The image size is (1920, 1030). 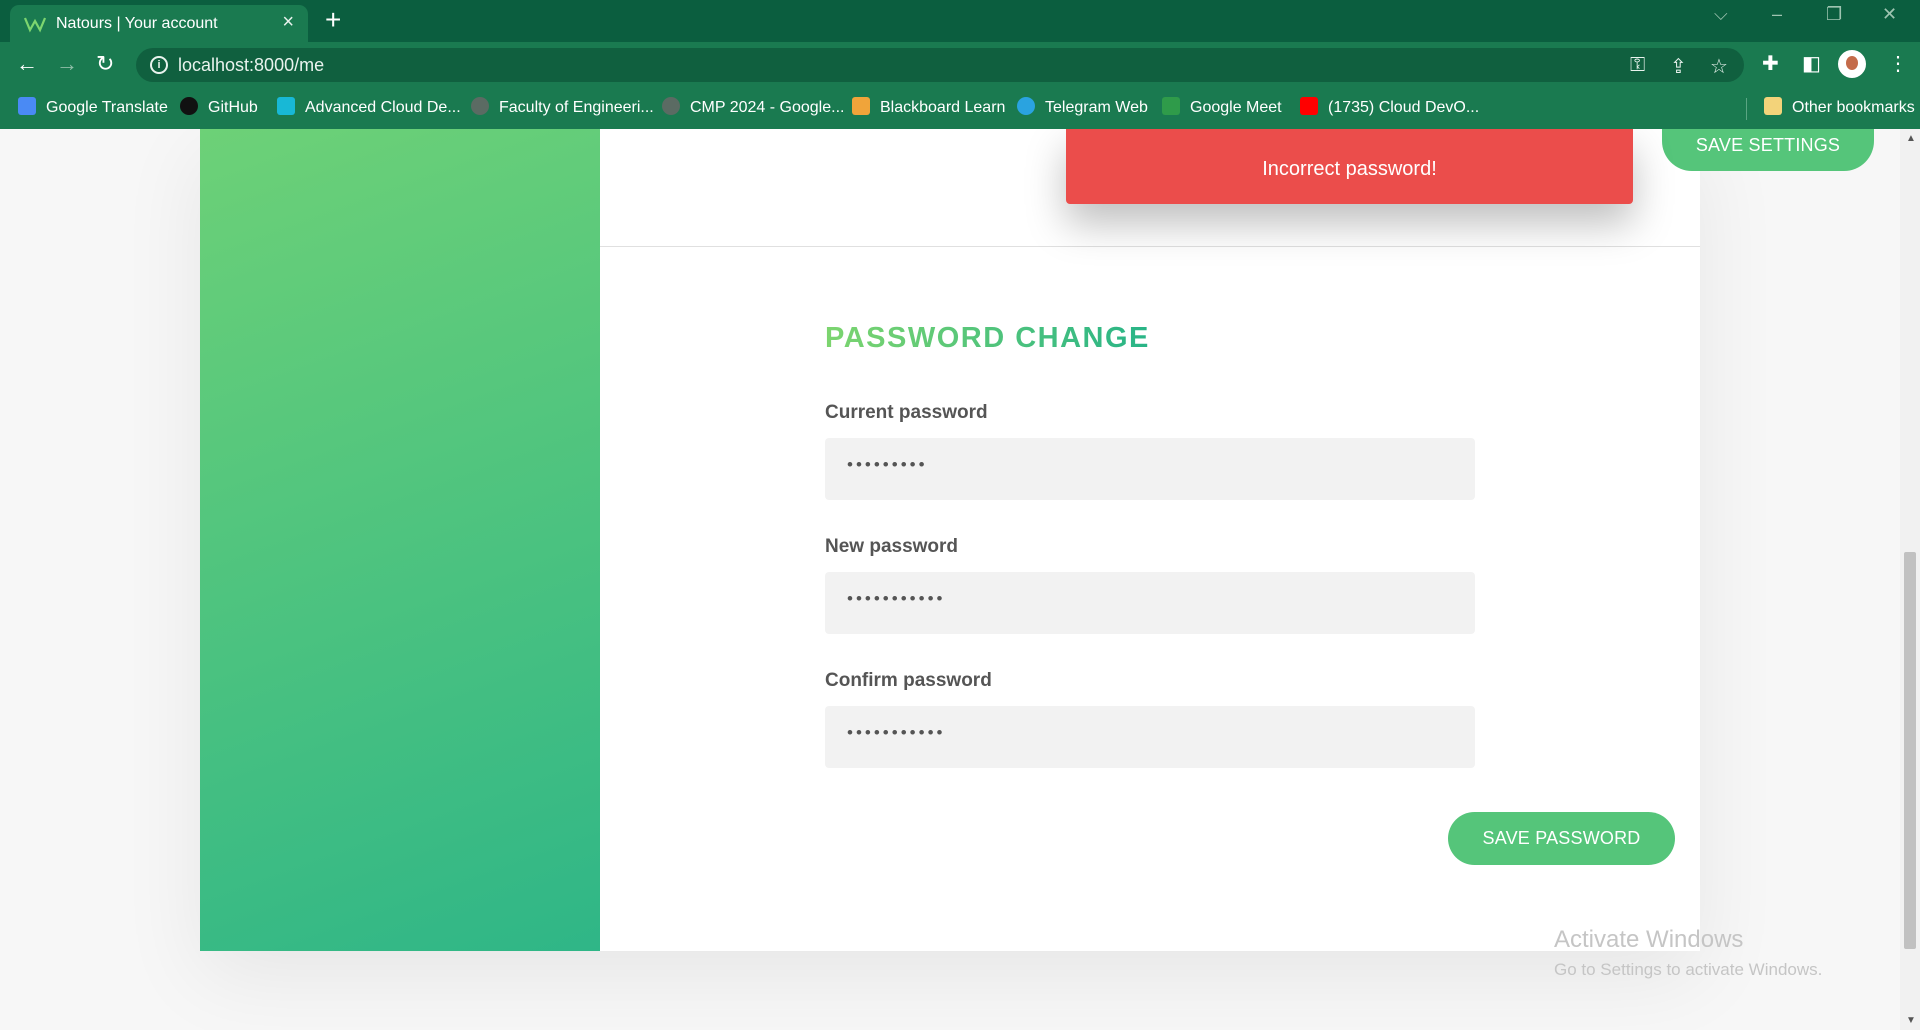 I want to click on current-password-field: •••••••••, so click(x=1150, y=469).